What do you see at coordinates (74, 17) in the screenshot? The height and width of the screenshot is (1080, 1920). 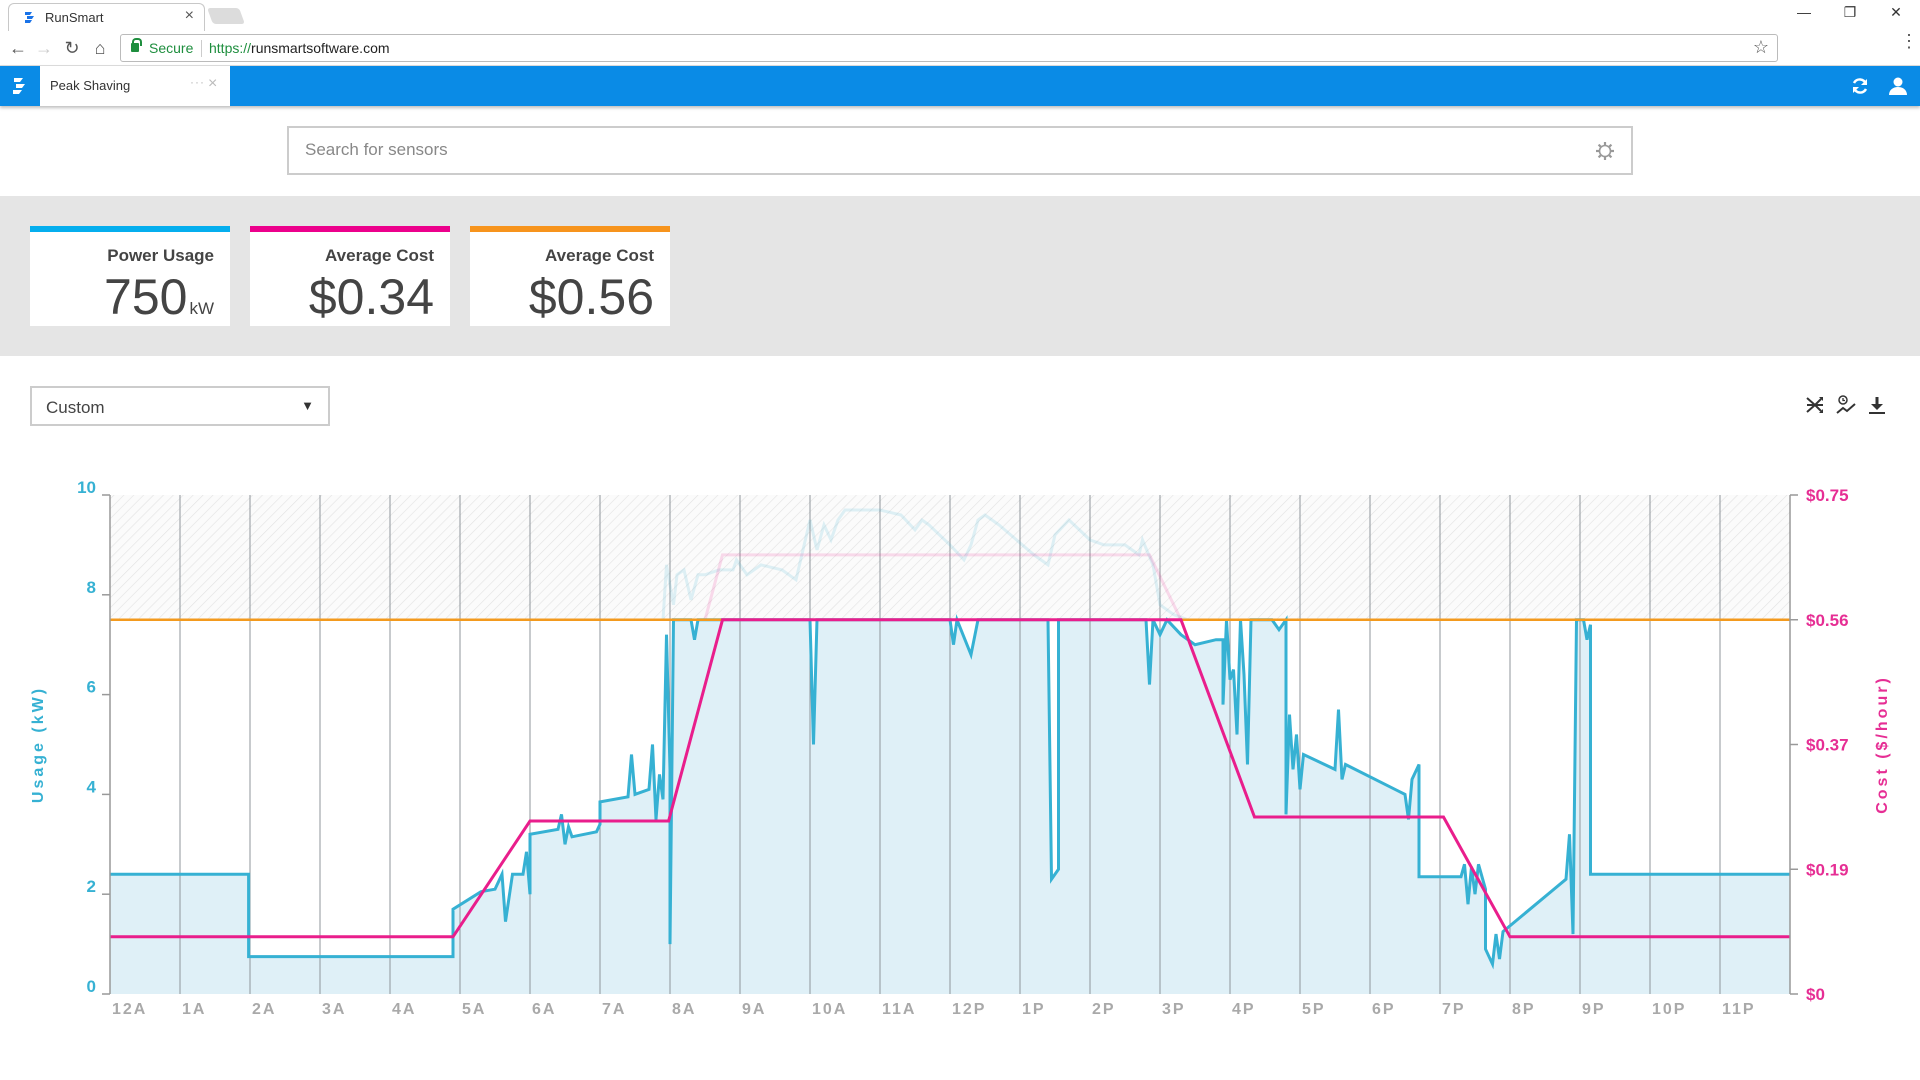 I see `browser-tab-title: RunSmart` at bounding box center [74, 17].